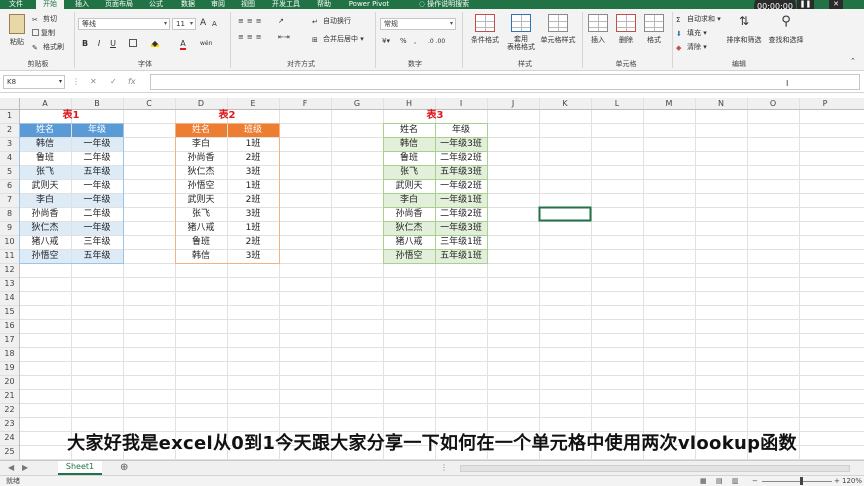  What do you see at coordinates (201, 214) in the screenshot?
I see `table2-cell: 张飞` at bounding box center [201, 214].